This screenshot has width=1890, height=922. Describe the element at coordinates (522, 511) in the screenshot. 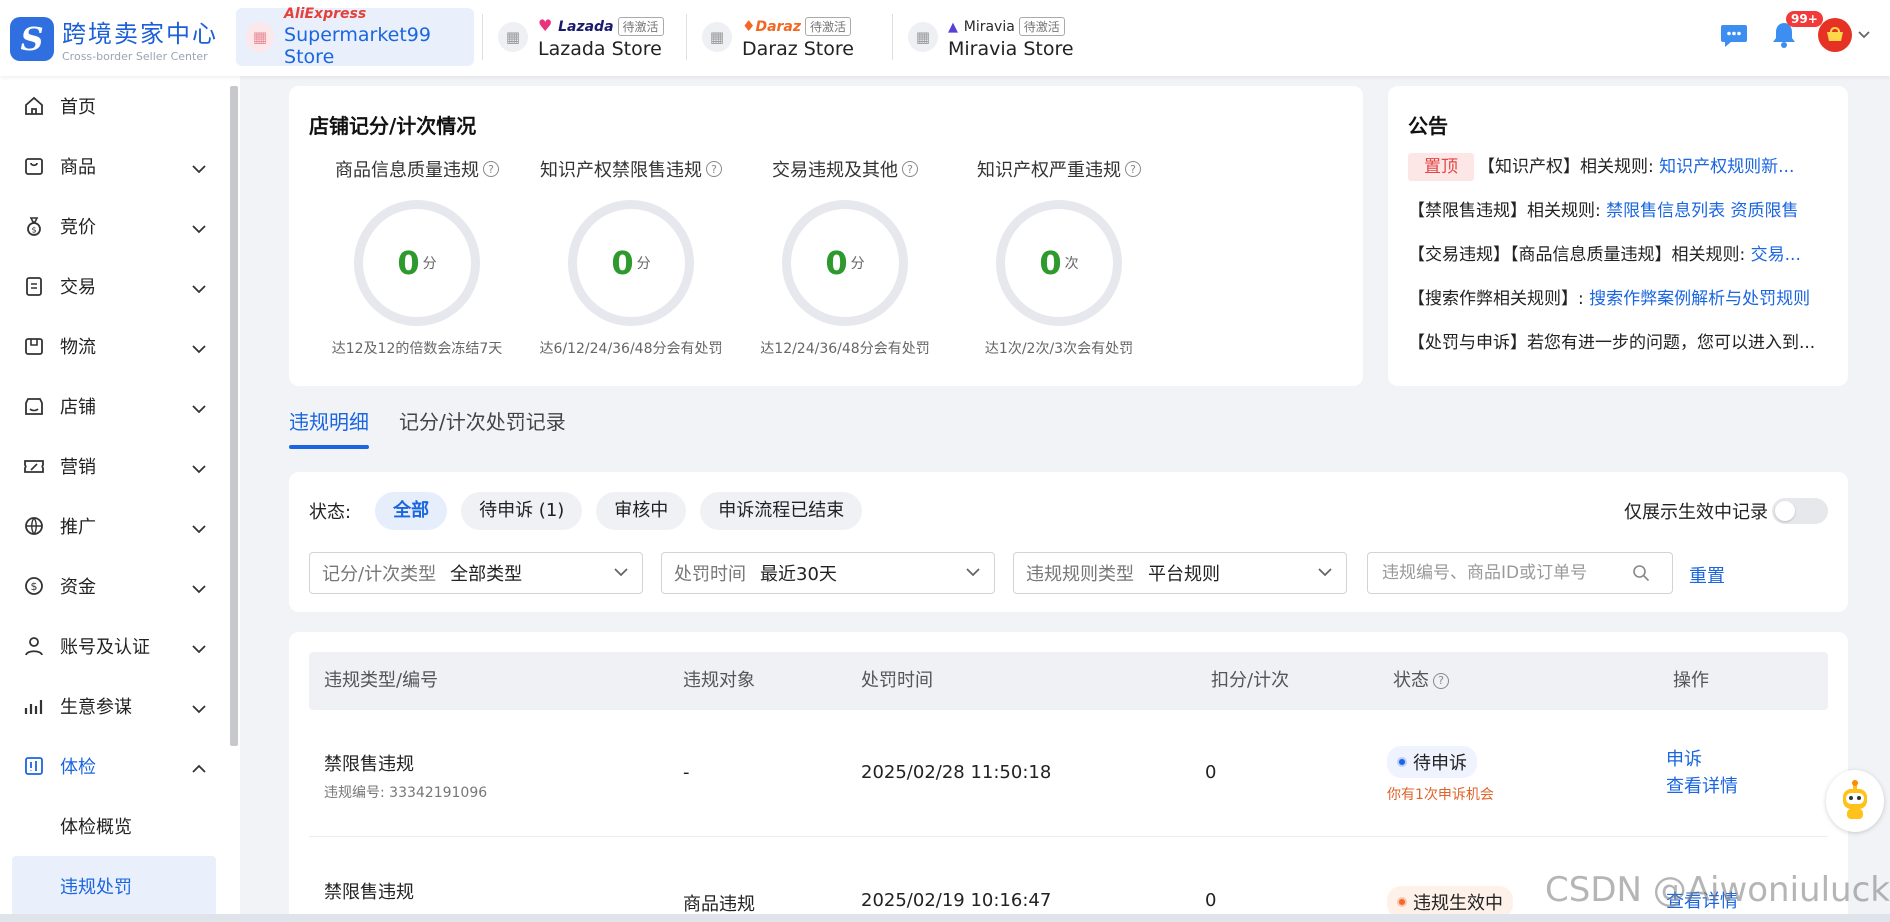

I see `status-pill-pending-appeal: 待申诉 (1)` at that location.